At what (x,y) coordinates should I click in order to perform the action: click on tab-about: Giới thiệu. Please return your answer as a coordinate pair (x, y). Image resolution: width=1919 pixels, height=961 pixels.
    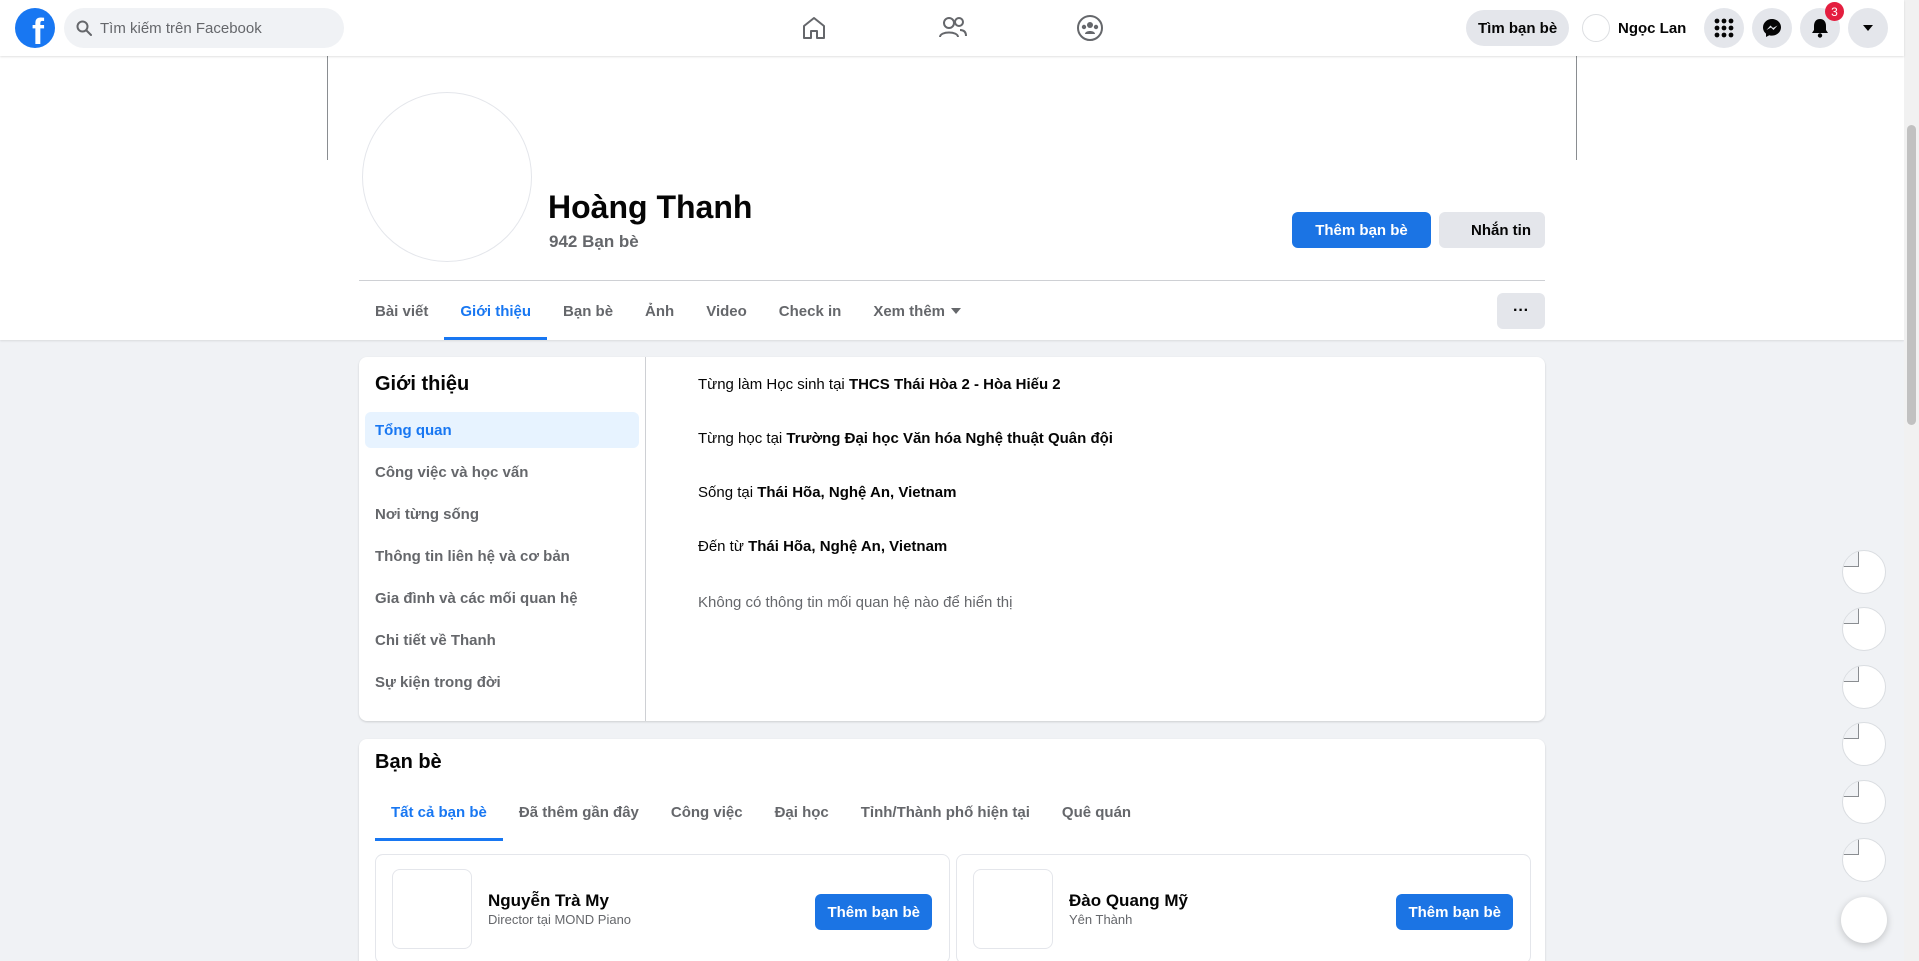
    Looking at the image, I should click on (495, 311).